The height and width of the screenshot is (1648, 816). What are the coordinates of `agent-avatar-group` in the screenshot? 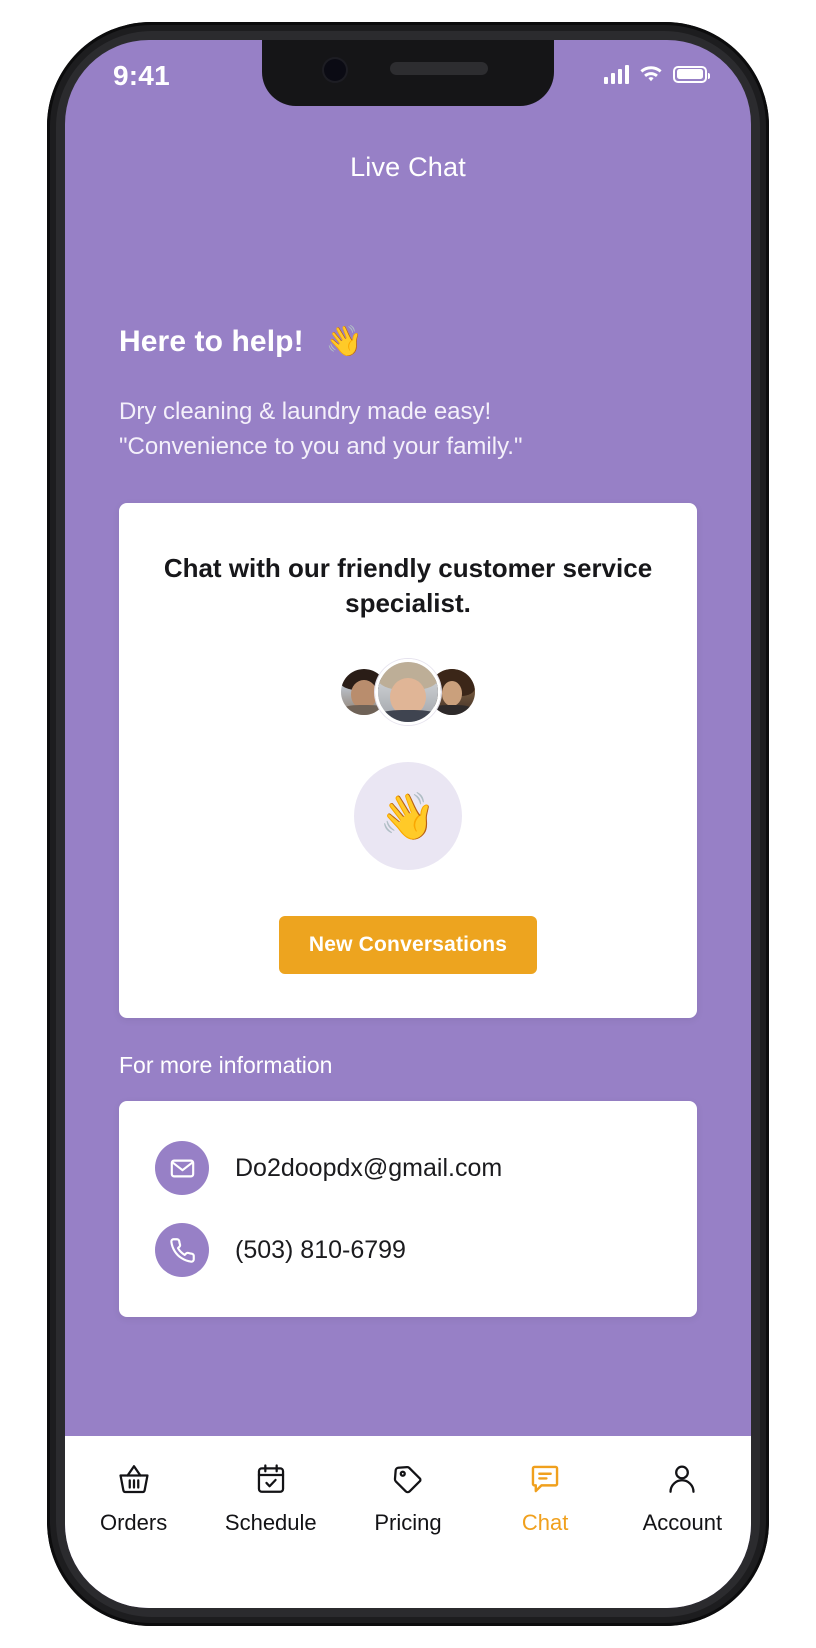 It's located at (408, 692).